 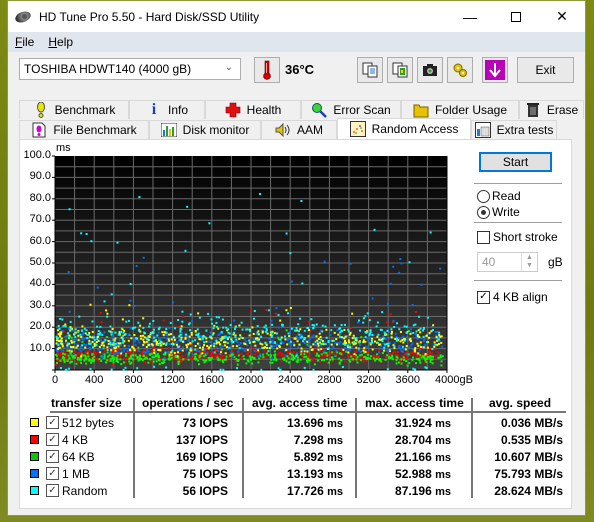 What do you see at coordinates (267, 70) in the screenshot?
I see `temperature-button` at bounding box center [267, 70].